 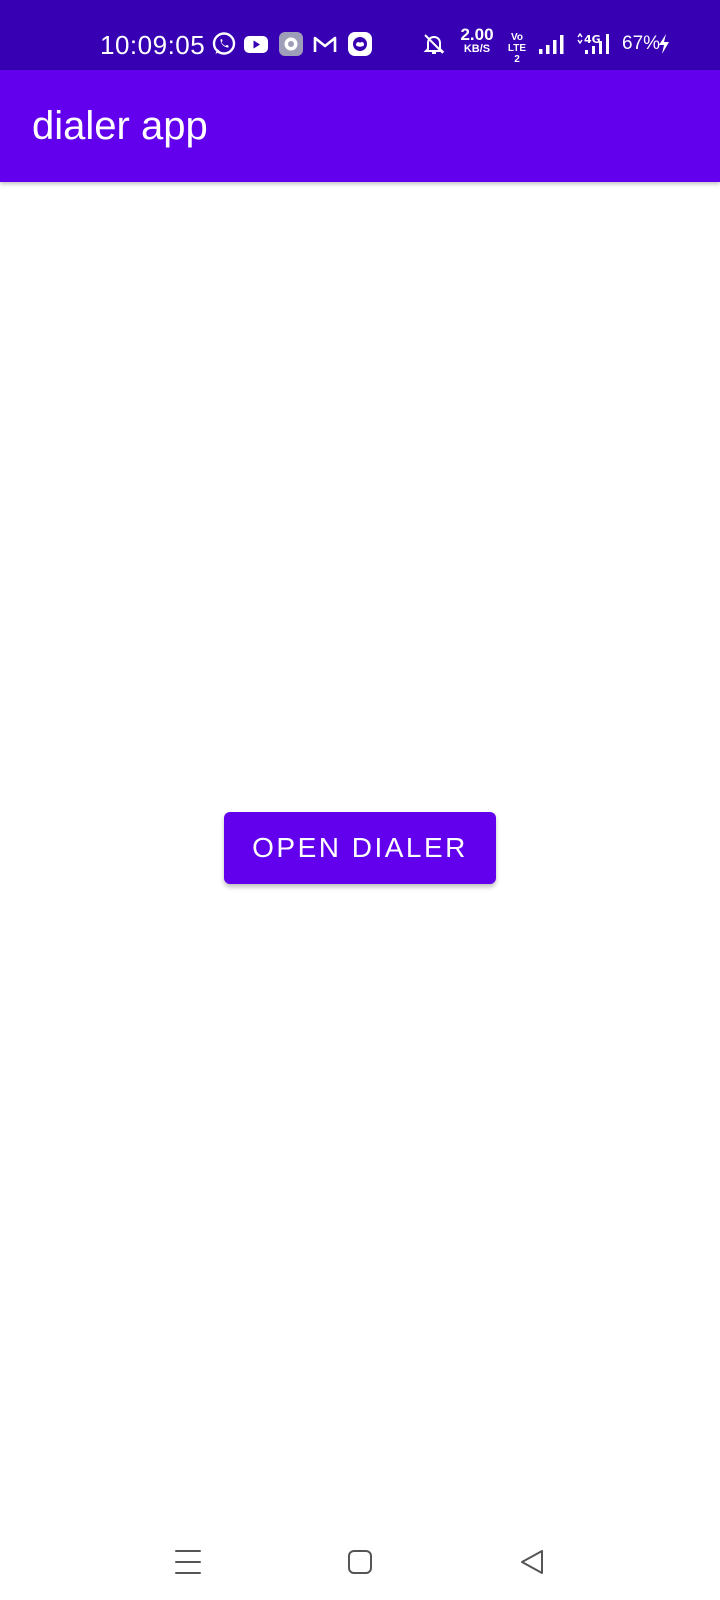 I want to click on open-dialer-button: OPEN DIALER, so click(x=360, y=848).